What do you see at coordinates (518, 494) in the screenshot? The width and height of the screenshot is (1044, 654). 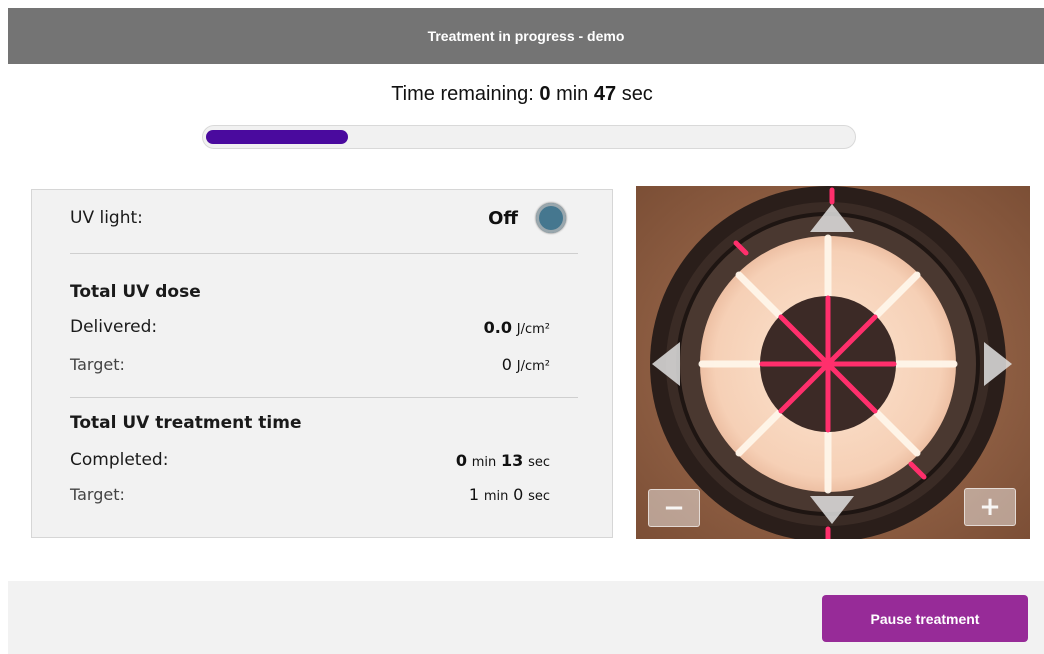 I see `time-target-sec: 0` at bounding box center [518, 494].